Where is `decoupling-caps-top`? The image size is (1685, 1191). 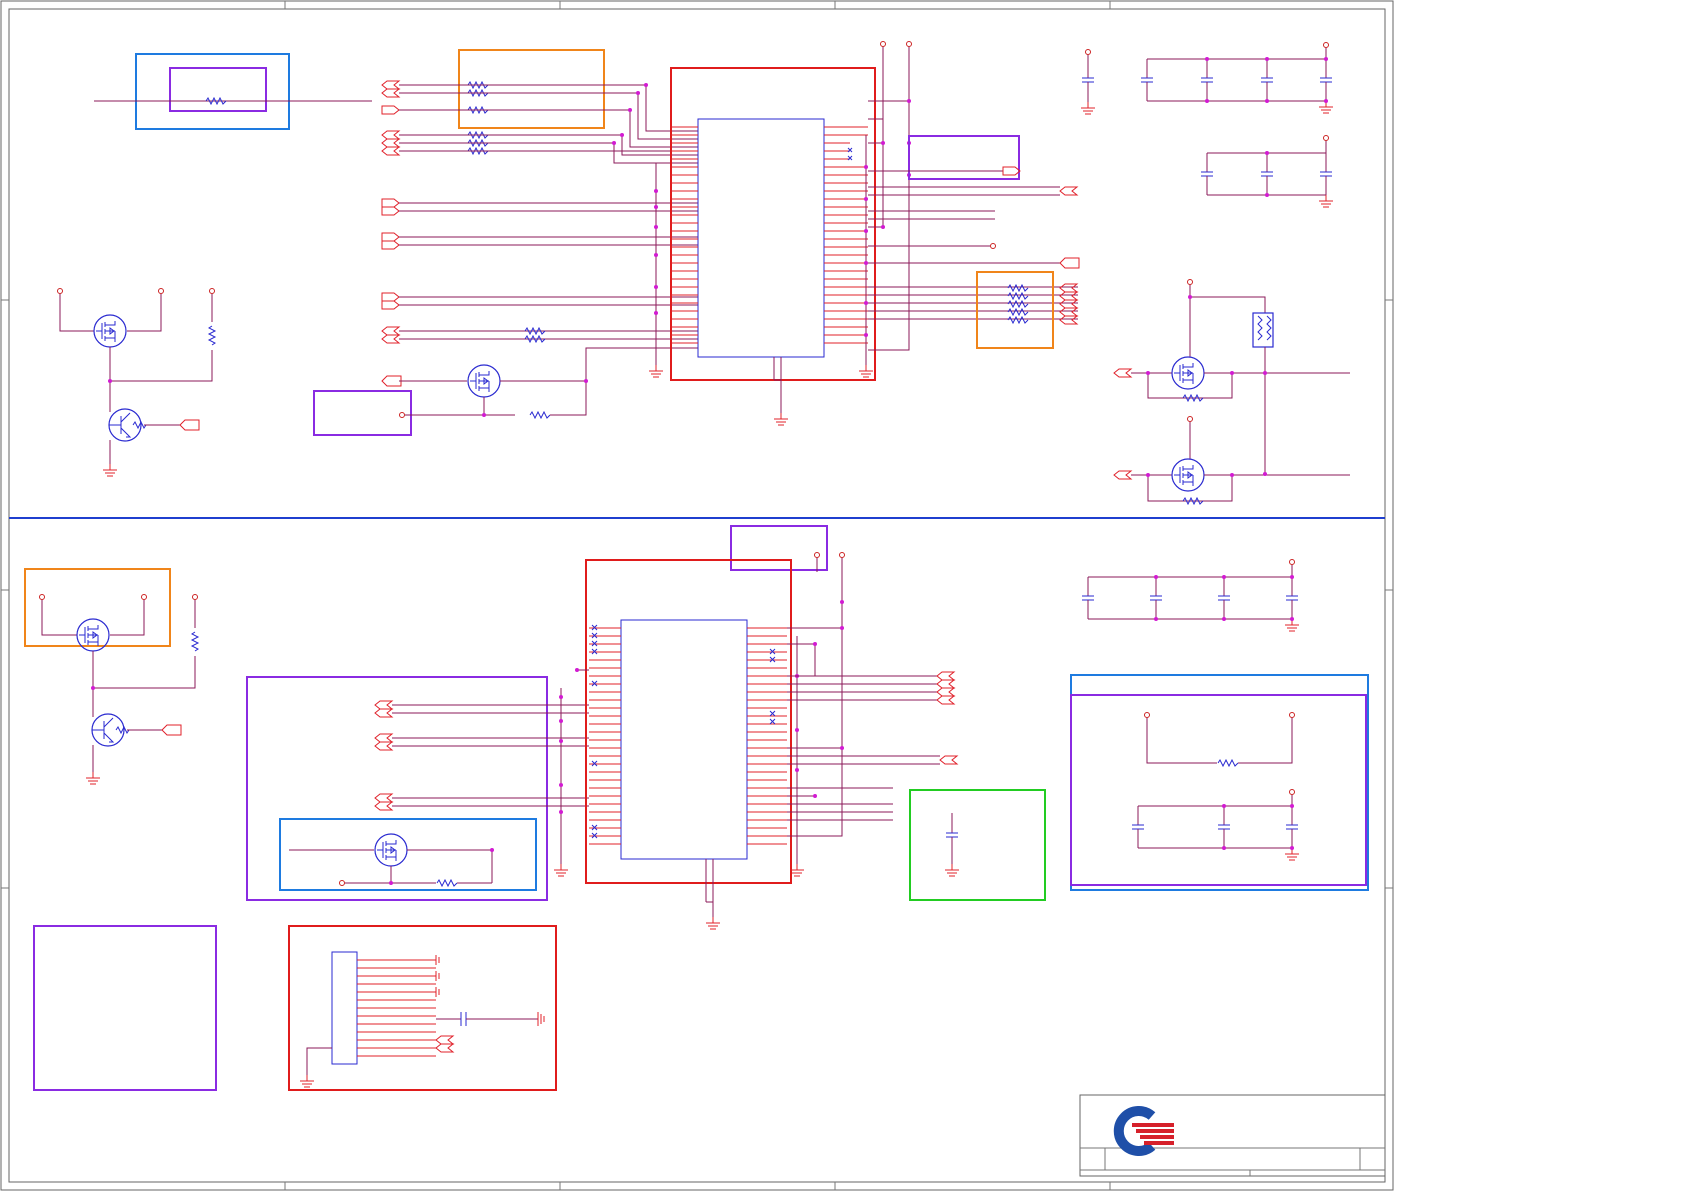
decoupling-caps-top is located at coordinates (1207, 125).